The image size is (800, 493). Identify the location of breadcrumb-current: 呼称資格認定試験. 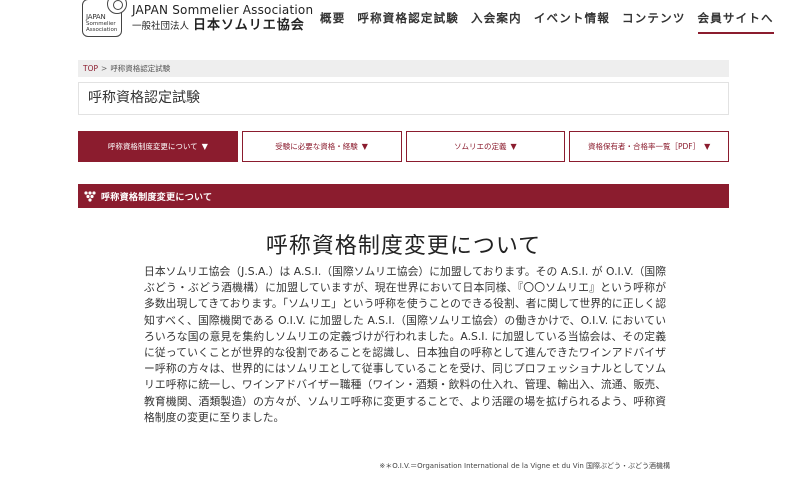
(140, 68).